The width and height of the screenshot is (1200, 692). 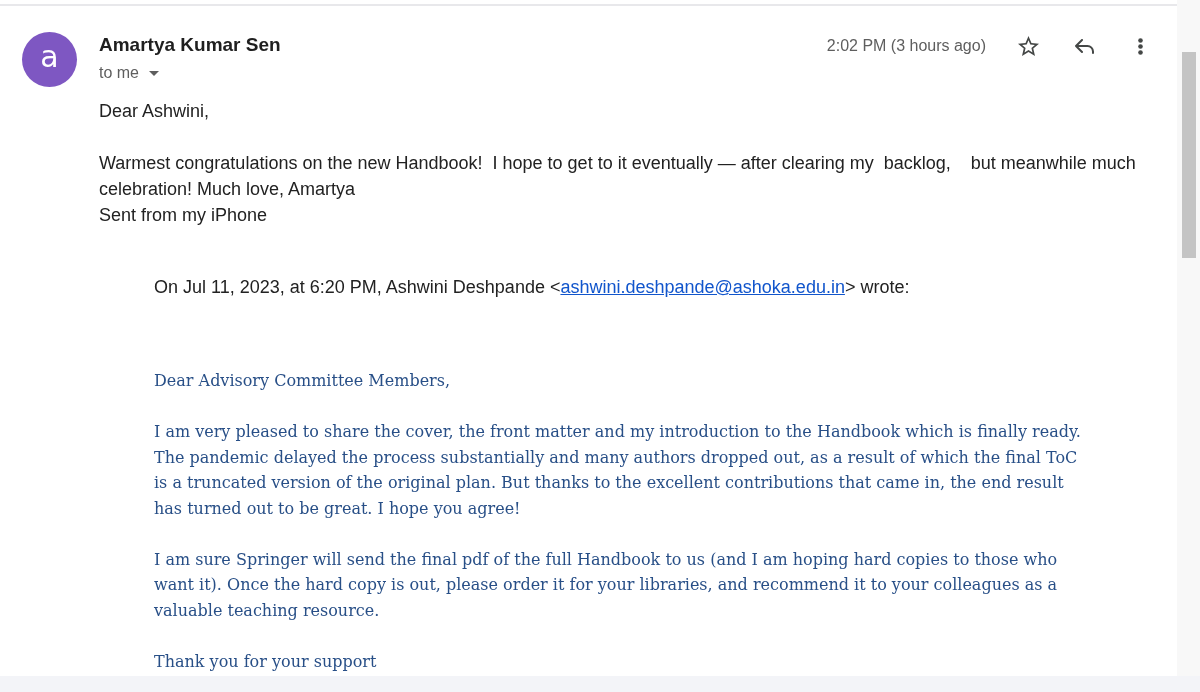 I want to click on star-icon, so click(x=1028, y=46).